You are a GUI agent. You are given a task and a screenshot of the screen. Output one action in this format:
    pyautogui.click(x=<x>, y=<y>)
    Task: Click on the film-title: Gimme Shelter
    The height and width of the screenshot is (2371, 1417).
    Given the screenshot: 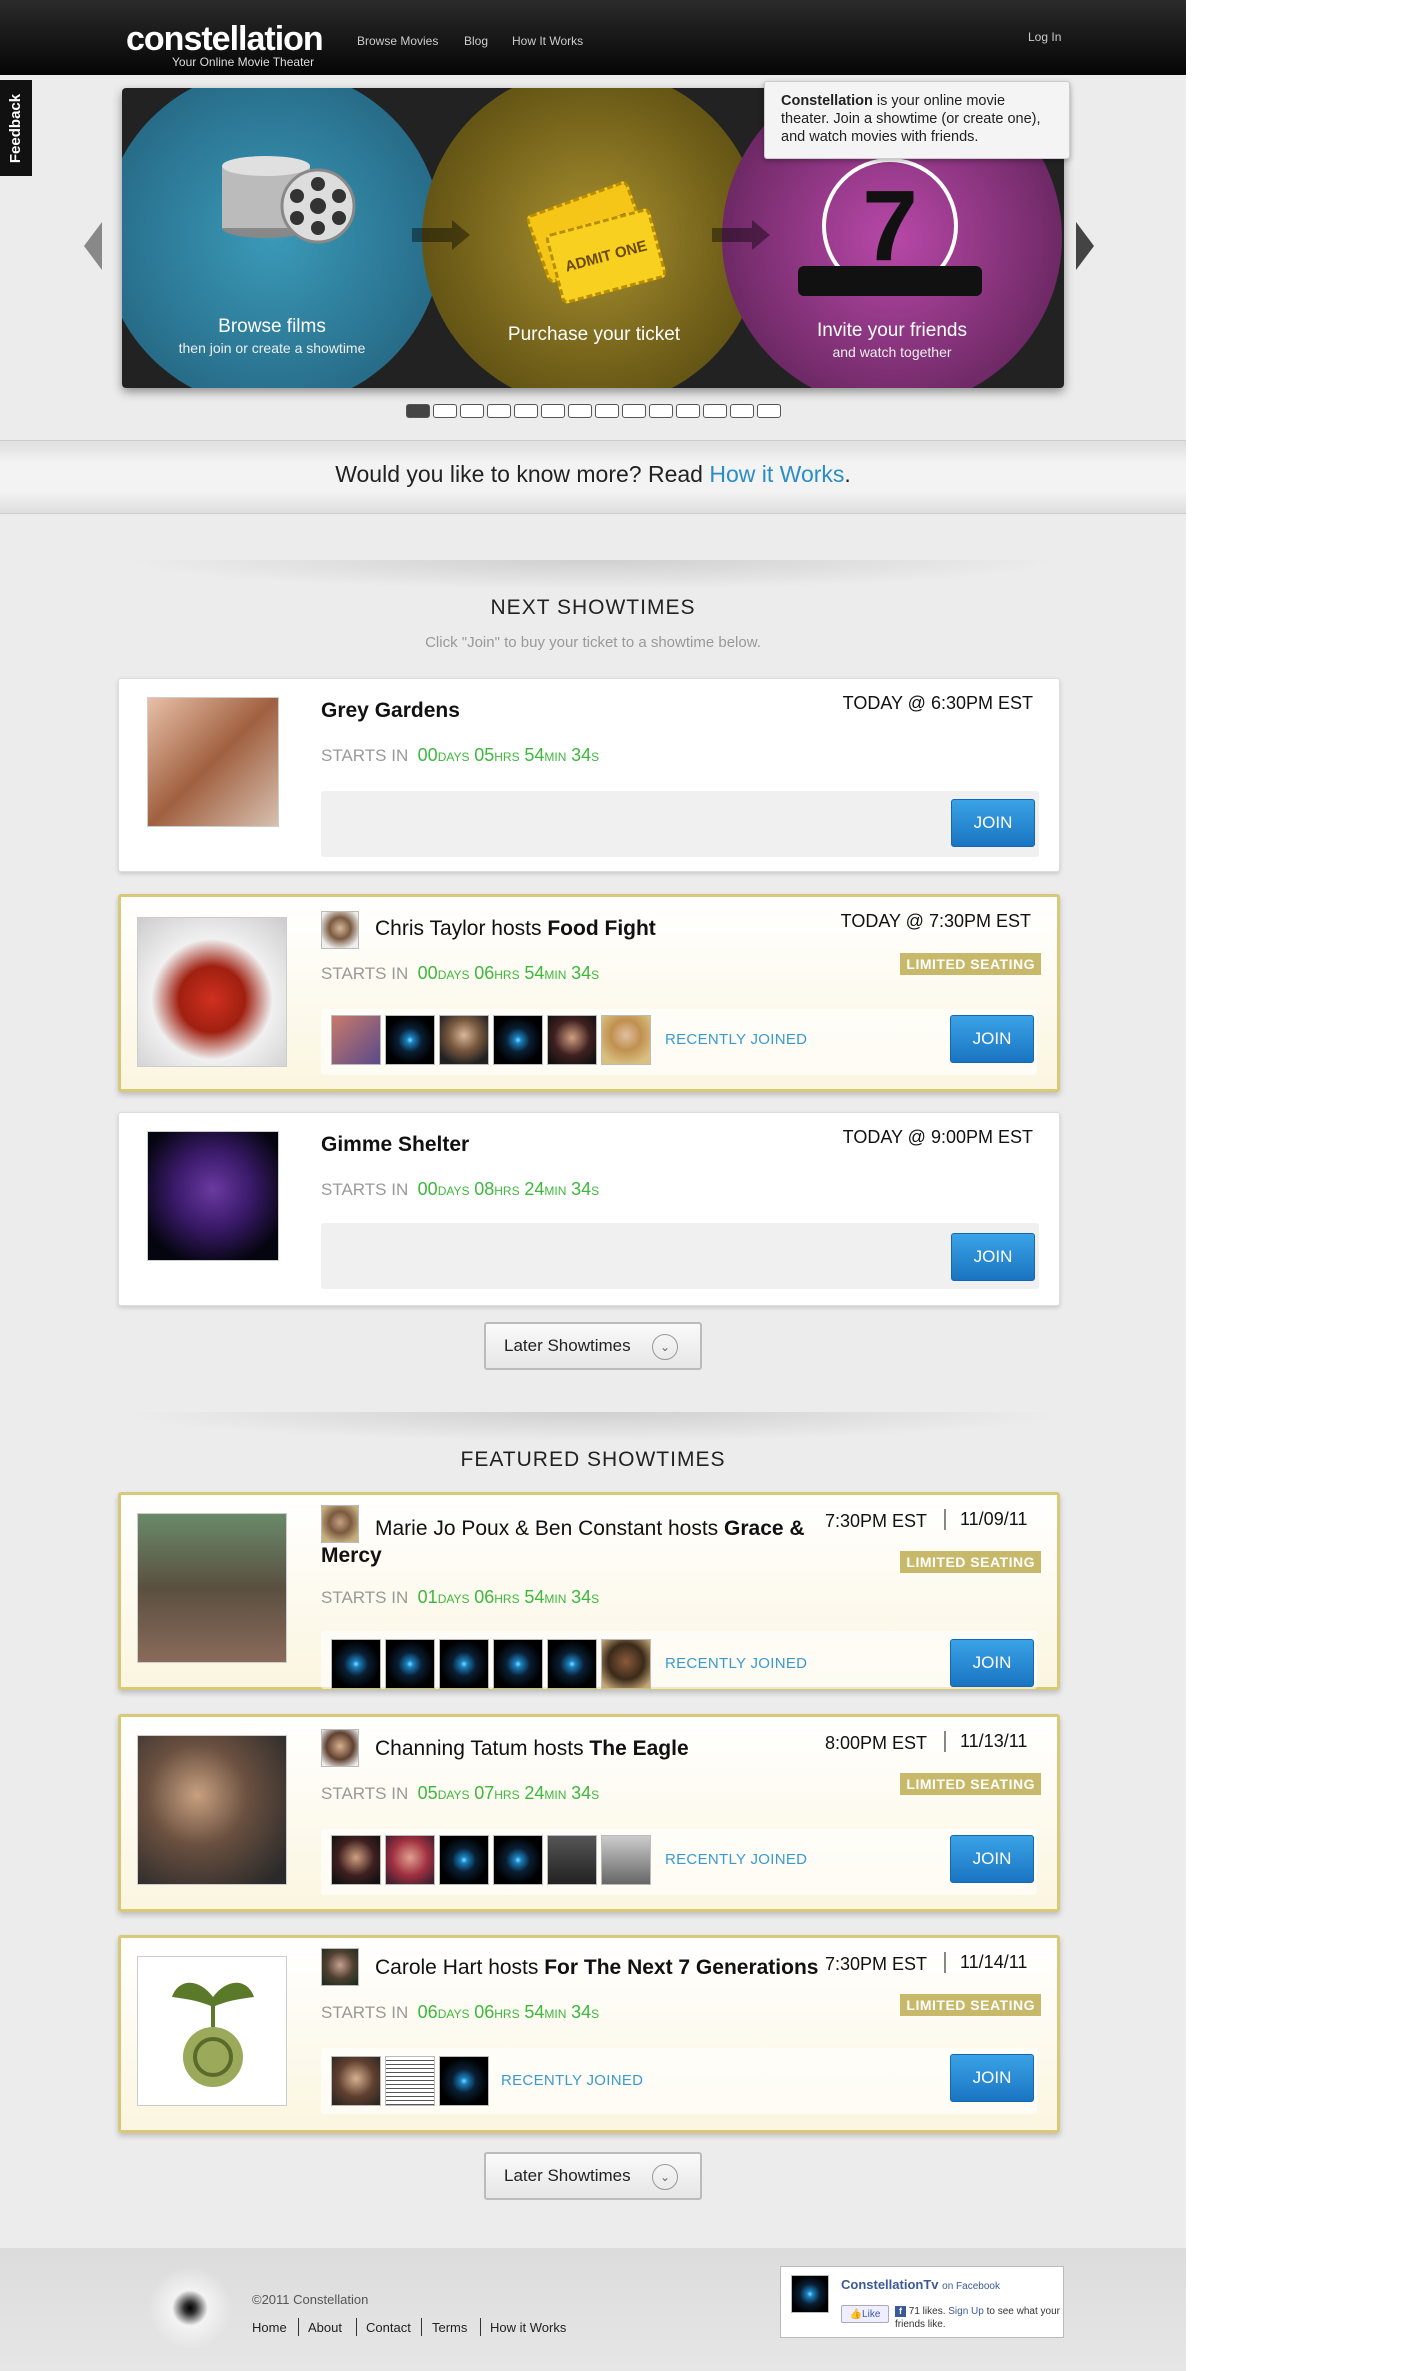 What is the action you would take?
    pyautogui.click(x=395, y=1144)
    